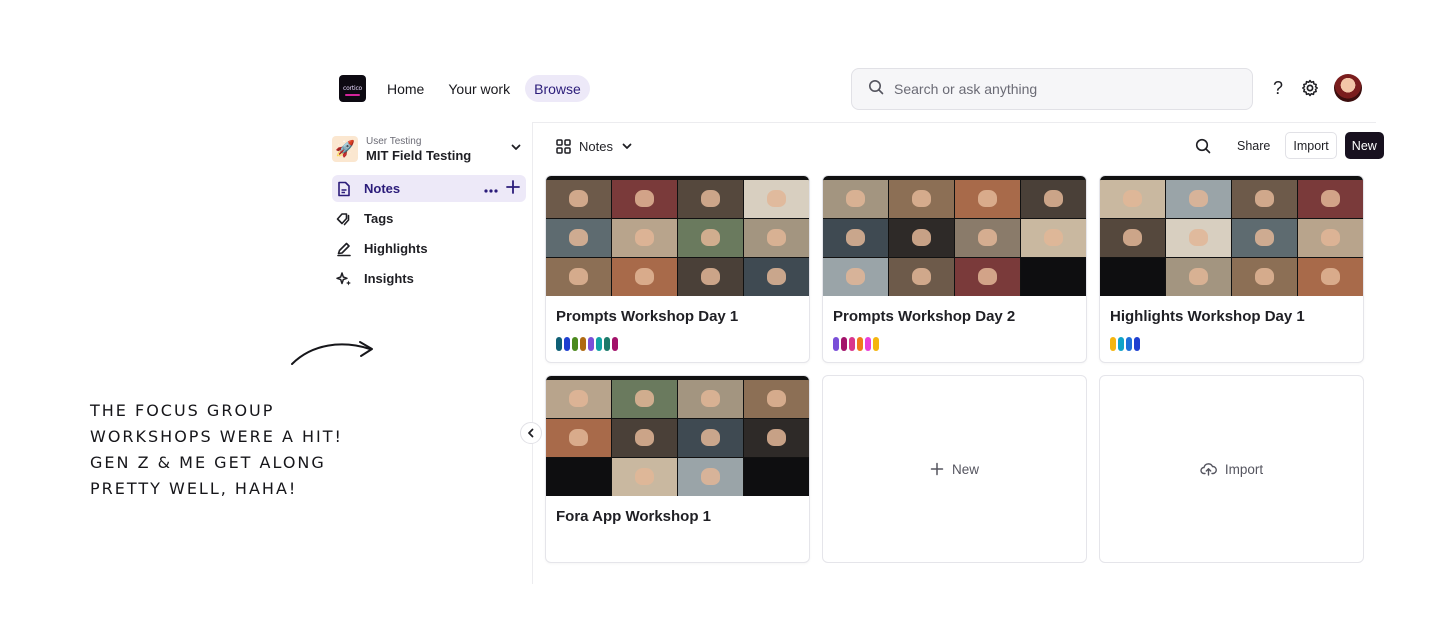  I want to click on new-note-card: New, so click(954, 469).